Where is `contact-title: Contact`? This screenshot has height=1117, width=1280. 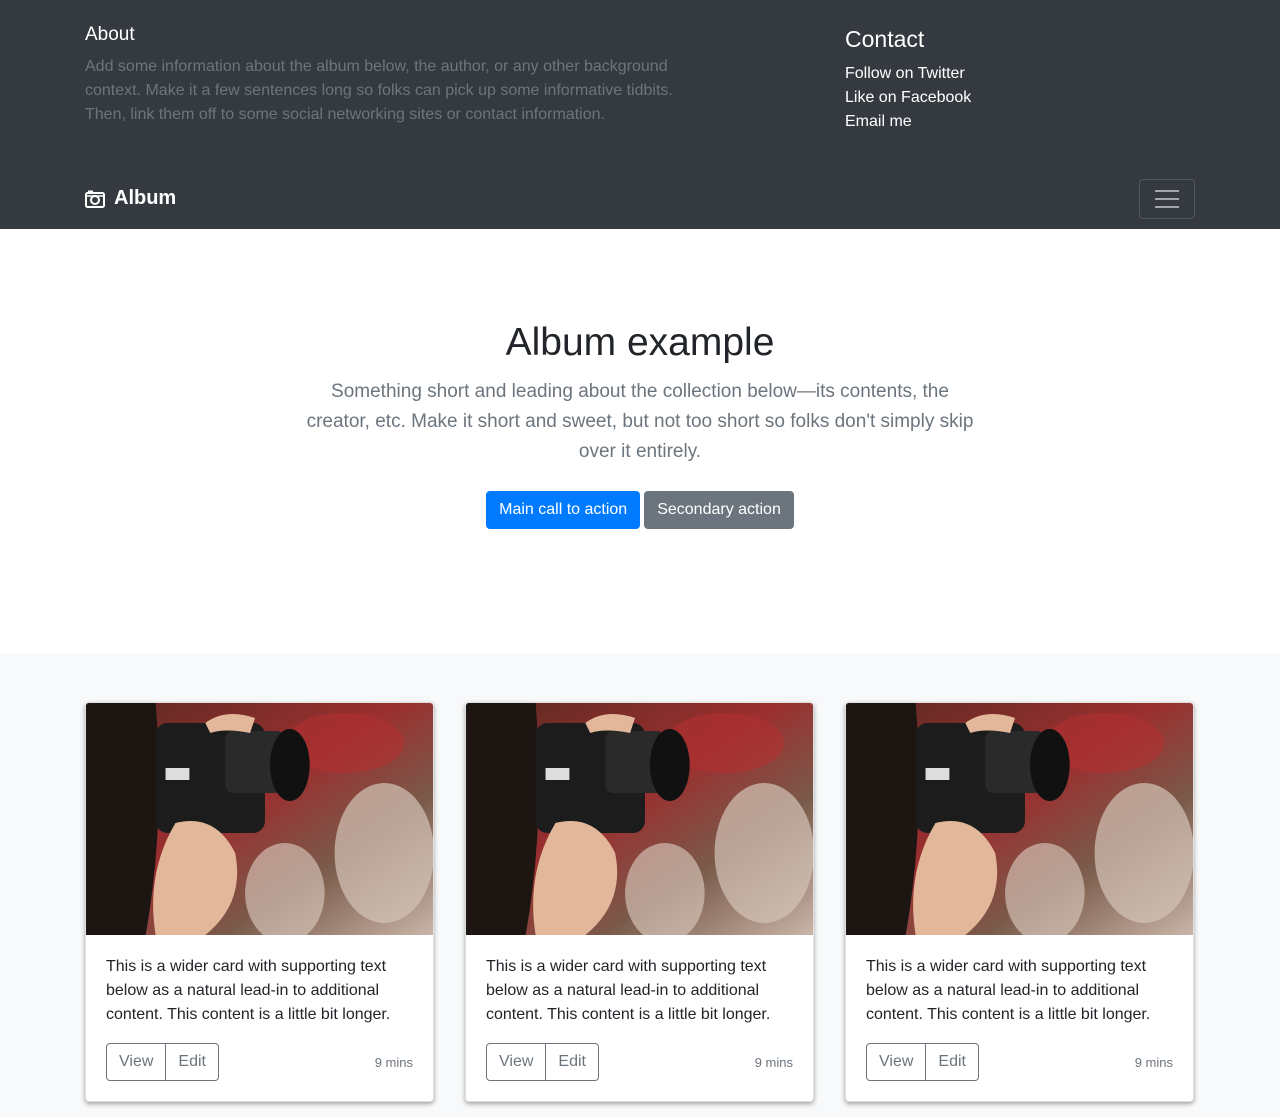 contact-title: Contact is located at coordinates (885, 39).